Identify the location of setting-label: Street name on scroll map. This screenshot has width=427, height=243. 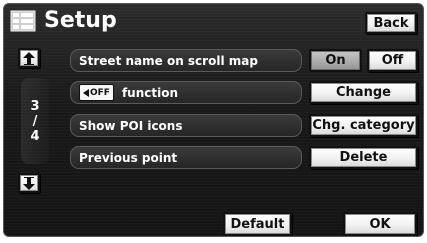
(168, 60).